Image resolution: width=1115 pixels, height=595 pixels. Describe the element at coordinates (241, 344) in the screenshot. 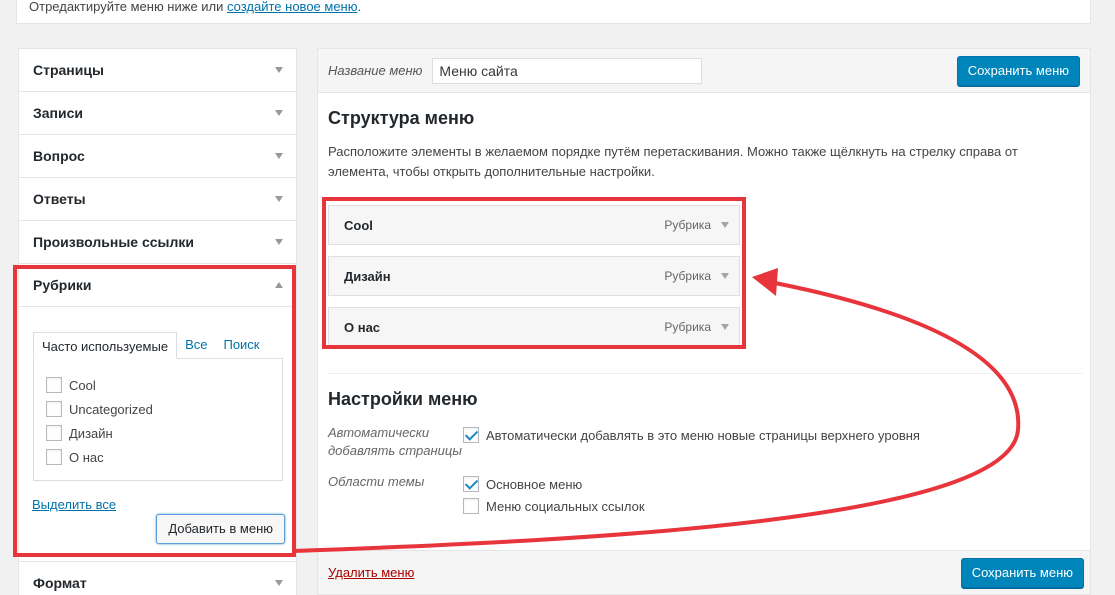

I see `tab-search: Поиск` at that location.